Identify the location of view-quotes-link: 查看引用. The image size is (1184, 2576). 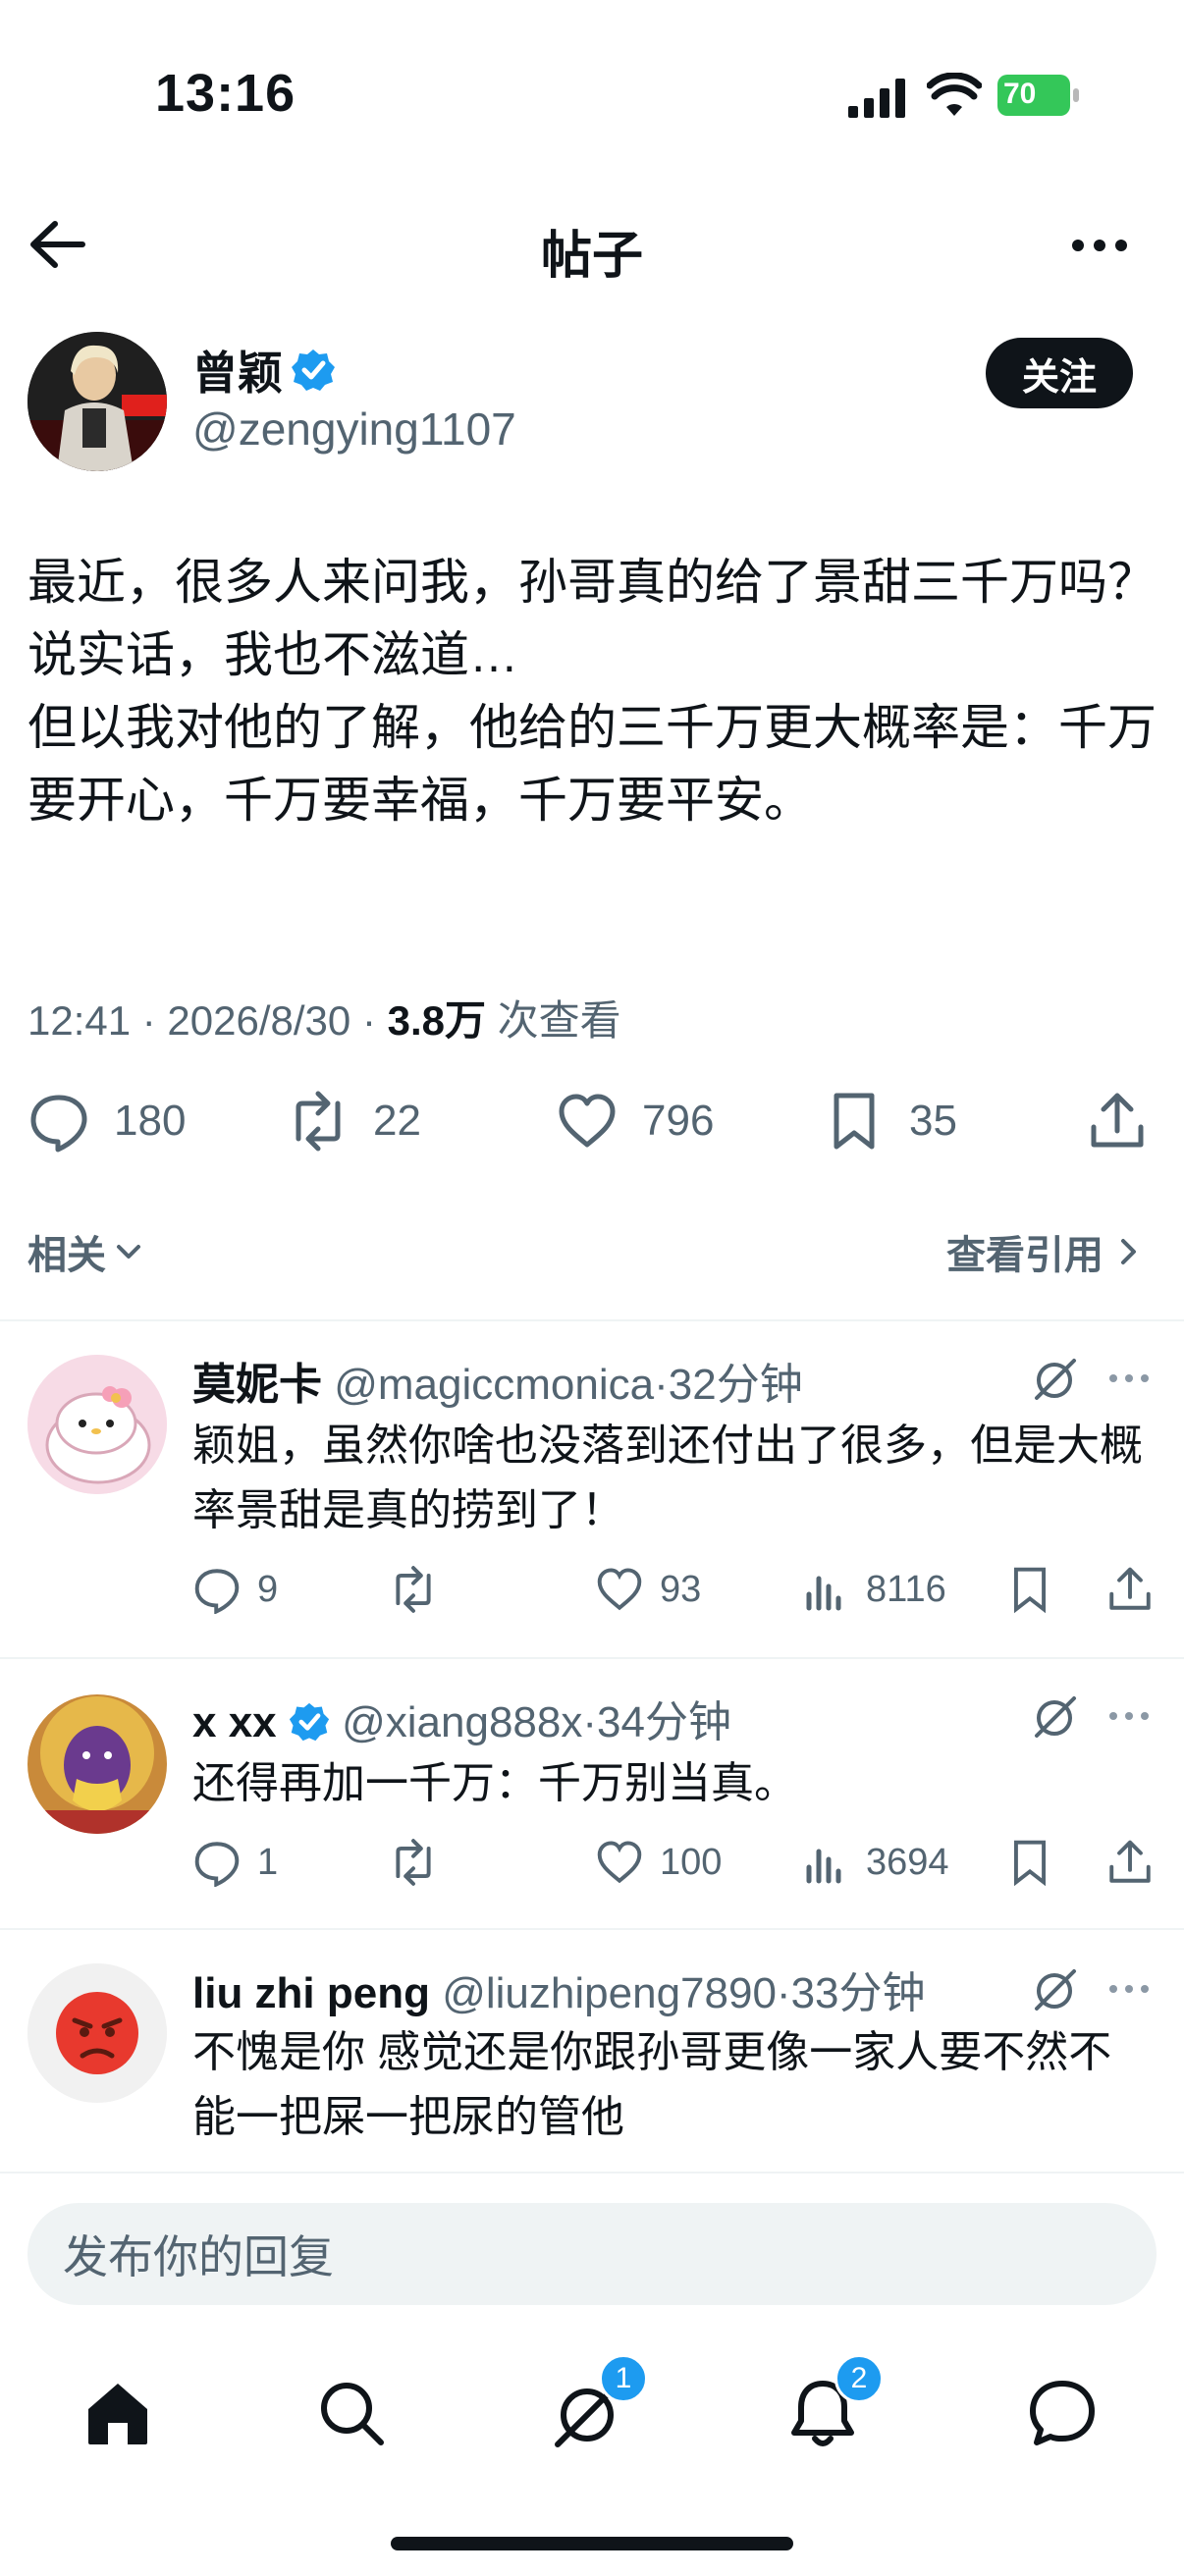
(1046, 1251).